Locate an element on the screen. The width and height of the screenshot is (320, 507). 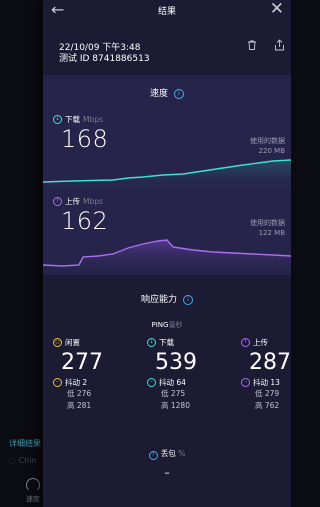
ping-label: PING毫秒 is located at coordinates (167, 325).